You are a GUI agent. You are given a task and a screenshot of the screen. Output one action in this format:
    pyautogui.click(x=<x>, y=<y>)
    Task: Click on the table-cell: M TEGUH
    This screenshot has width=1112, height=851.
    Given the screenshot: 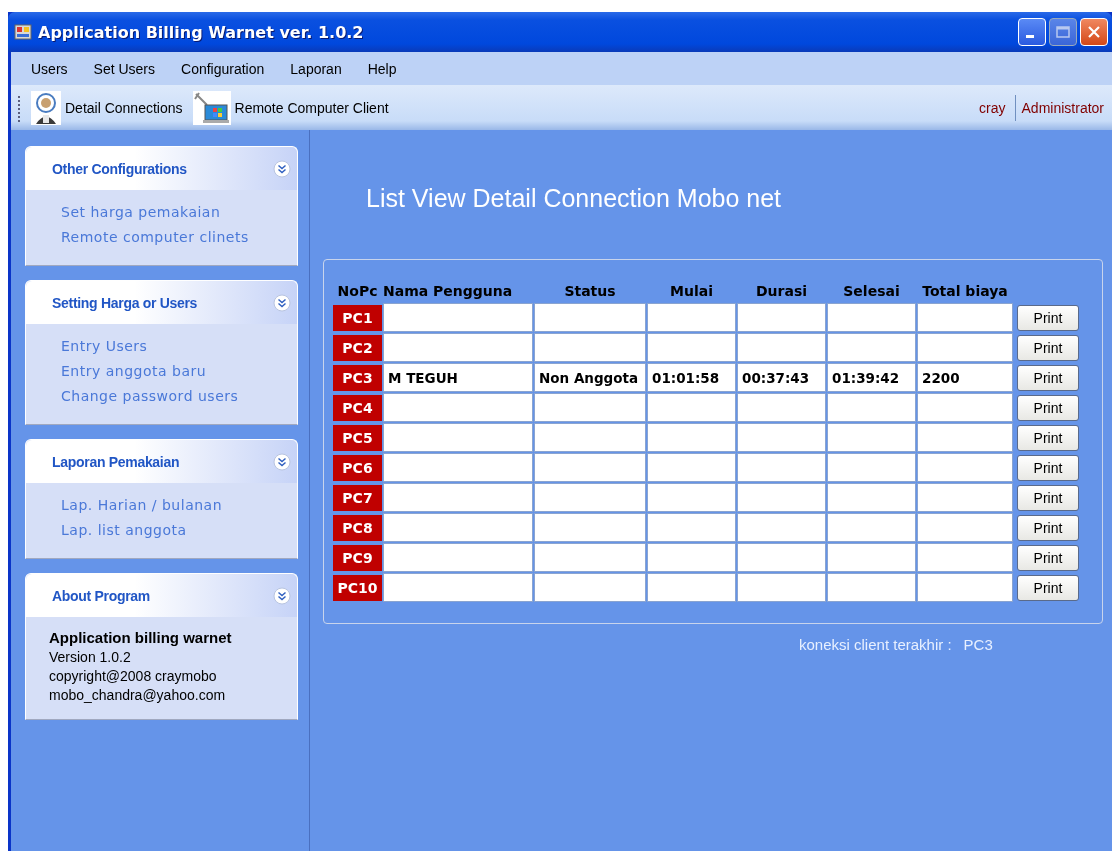 What is the action you would take?
    pyautogui.click(x=458, y=377)
    